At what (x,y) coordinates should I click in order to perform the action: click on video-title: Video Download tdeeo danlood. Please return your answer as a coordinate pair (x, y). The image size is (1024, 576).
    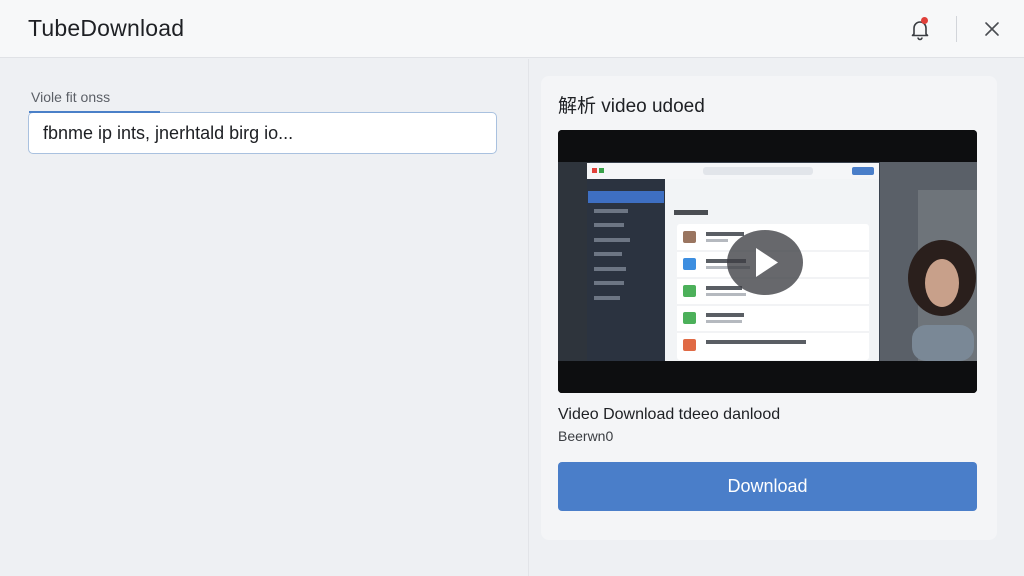
    Looking at the image, I should click on (669, 414).